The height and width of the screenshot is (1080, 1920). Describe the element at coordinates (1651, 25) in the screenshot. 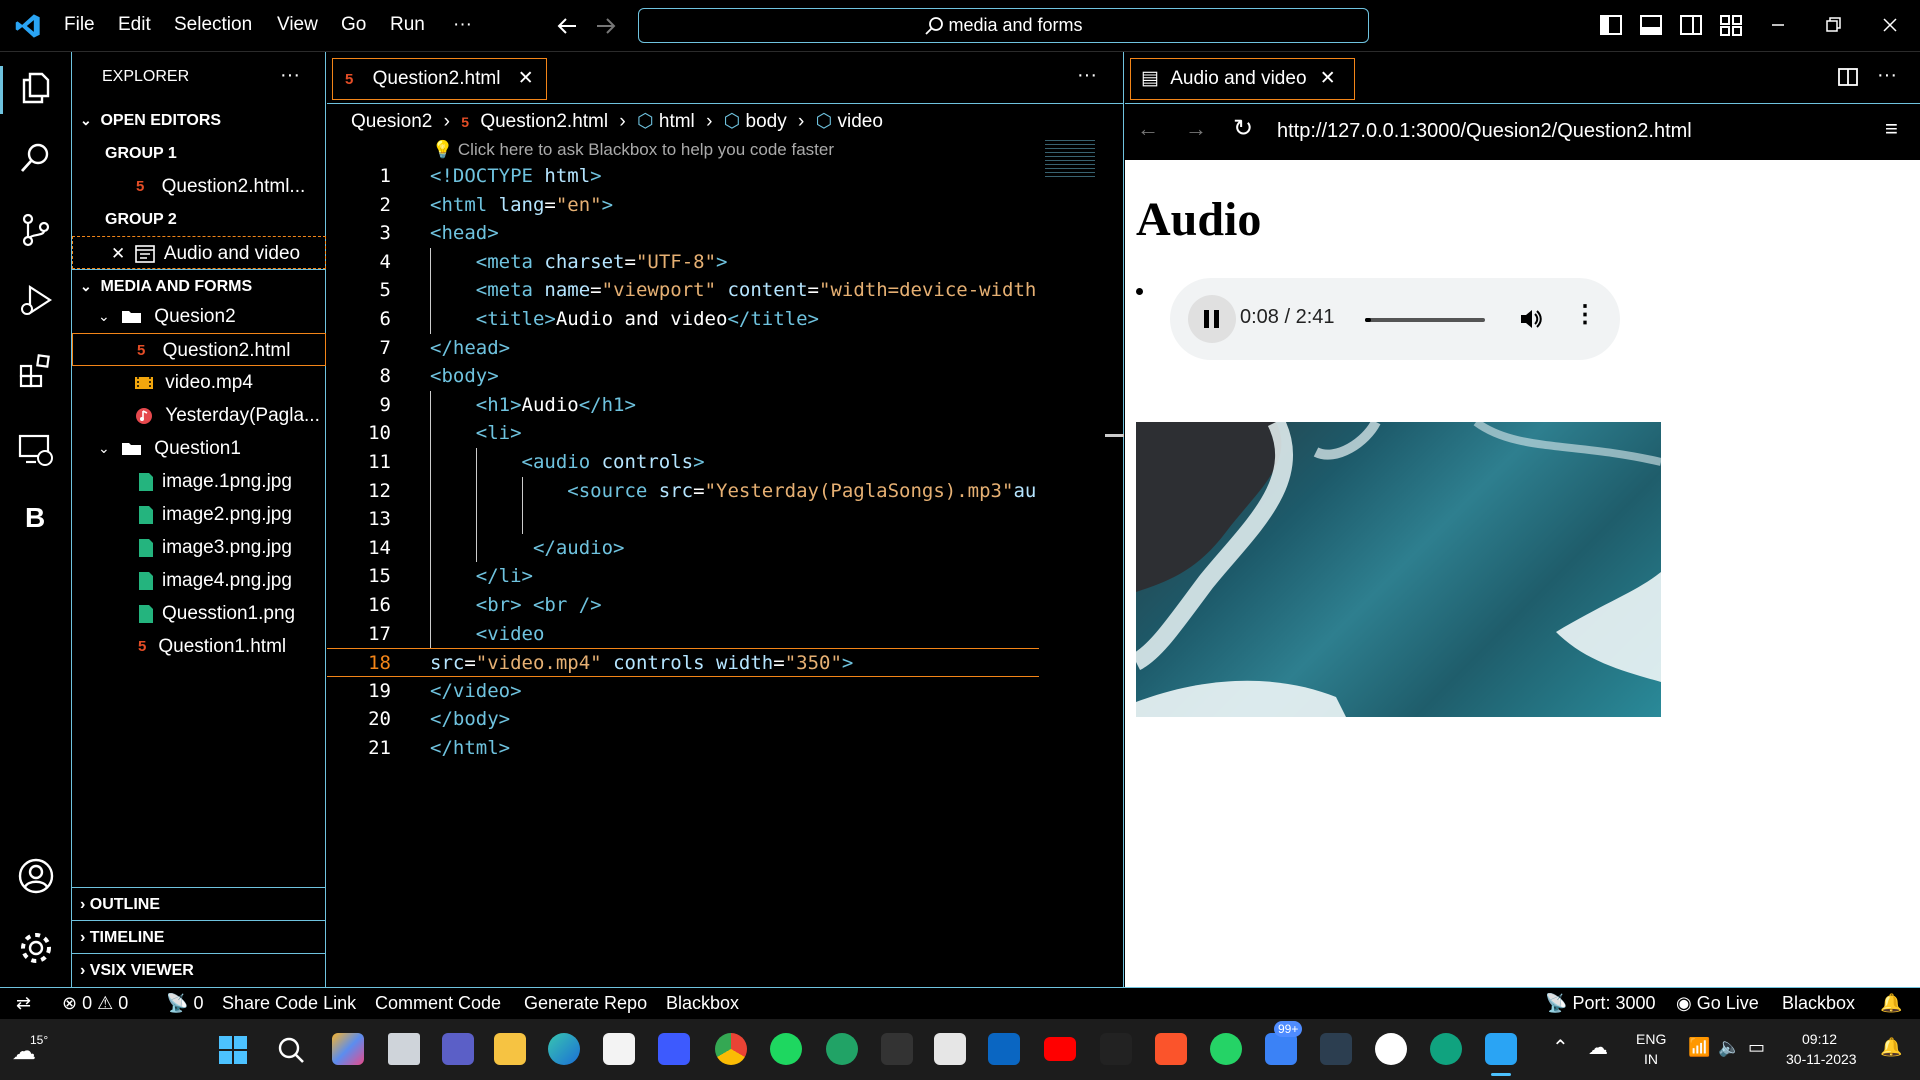

I see `toggle-panel-icon` at that location.